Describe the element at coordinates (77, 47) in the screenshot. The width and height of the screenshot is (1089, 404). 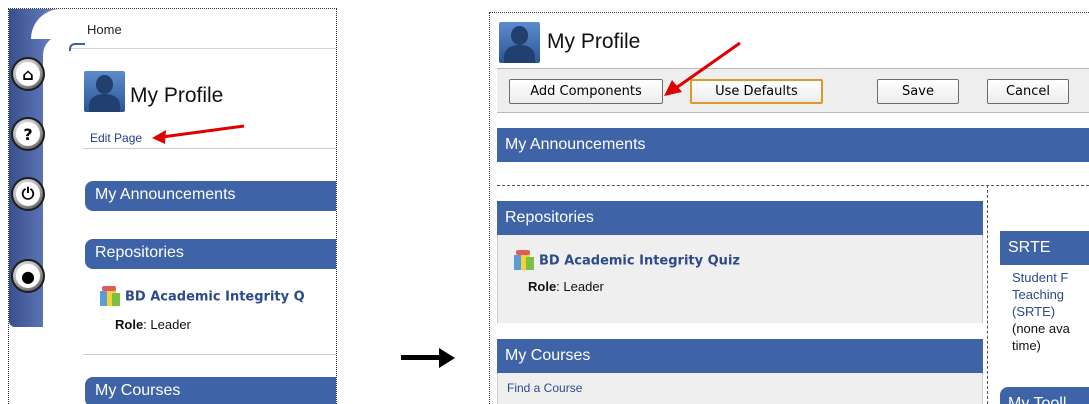
I see `tab-indicator` at that location.